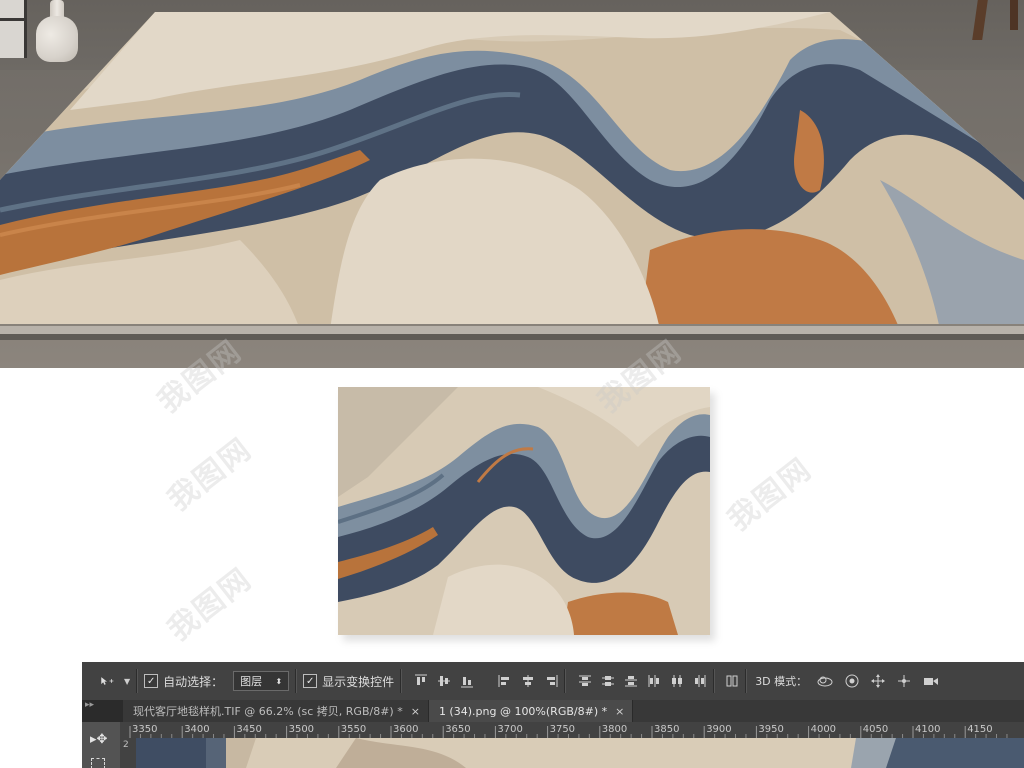 The image size is (1024, 768). What do you see at coordinates (927, 729) in the screenshot?
I see `ruler-tick-label: 4100` at bounding box center [927, 729].